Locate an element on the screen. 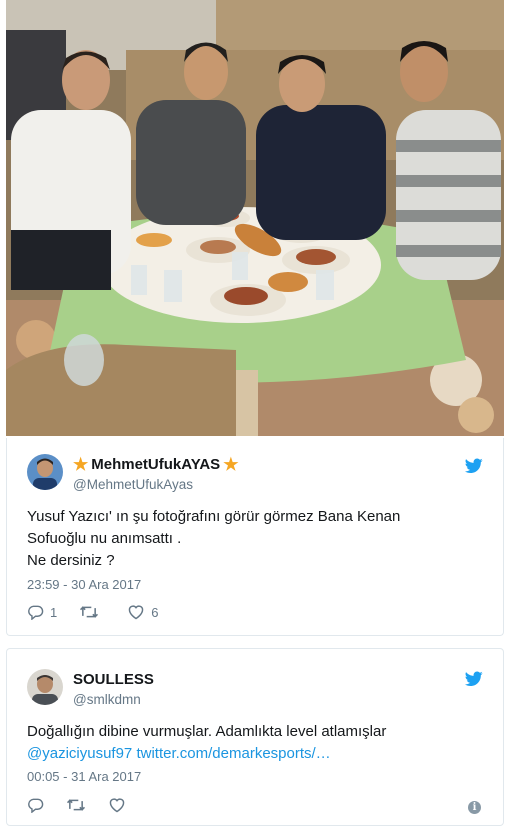  display-name-row: ★ MehmetUfukAYAS ★ is located at coordinates (155, 464).